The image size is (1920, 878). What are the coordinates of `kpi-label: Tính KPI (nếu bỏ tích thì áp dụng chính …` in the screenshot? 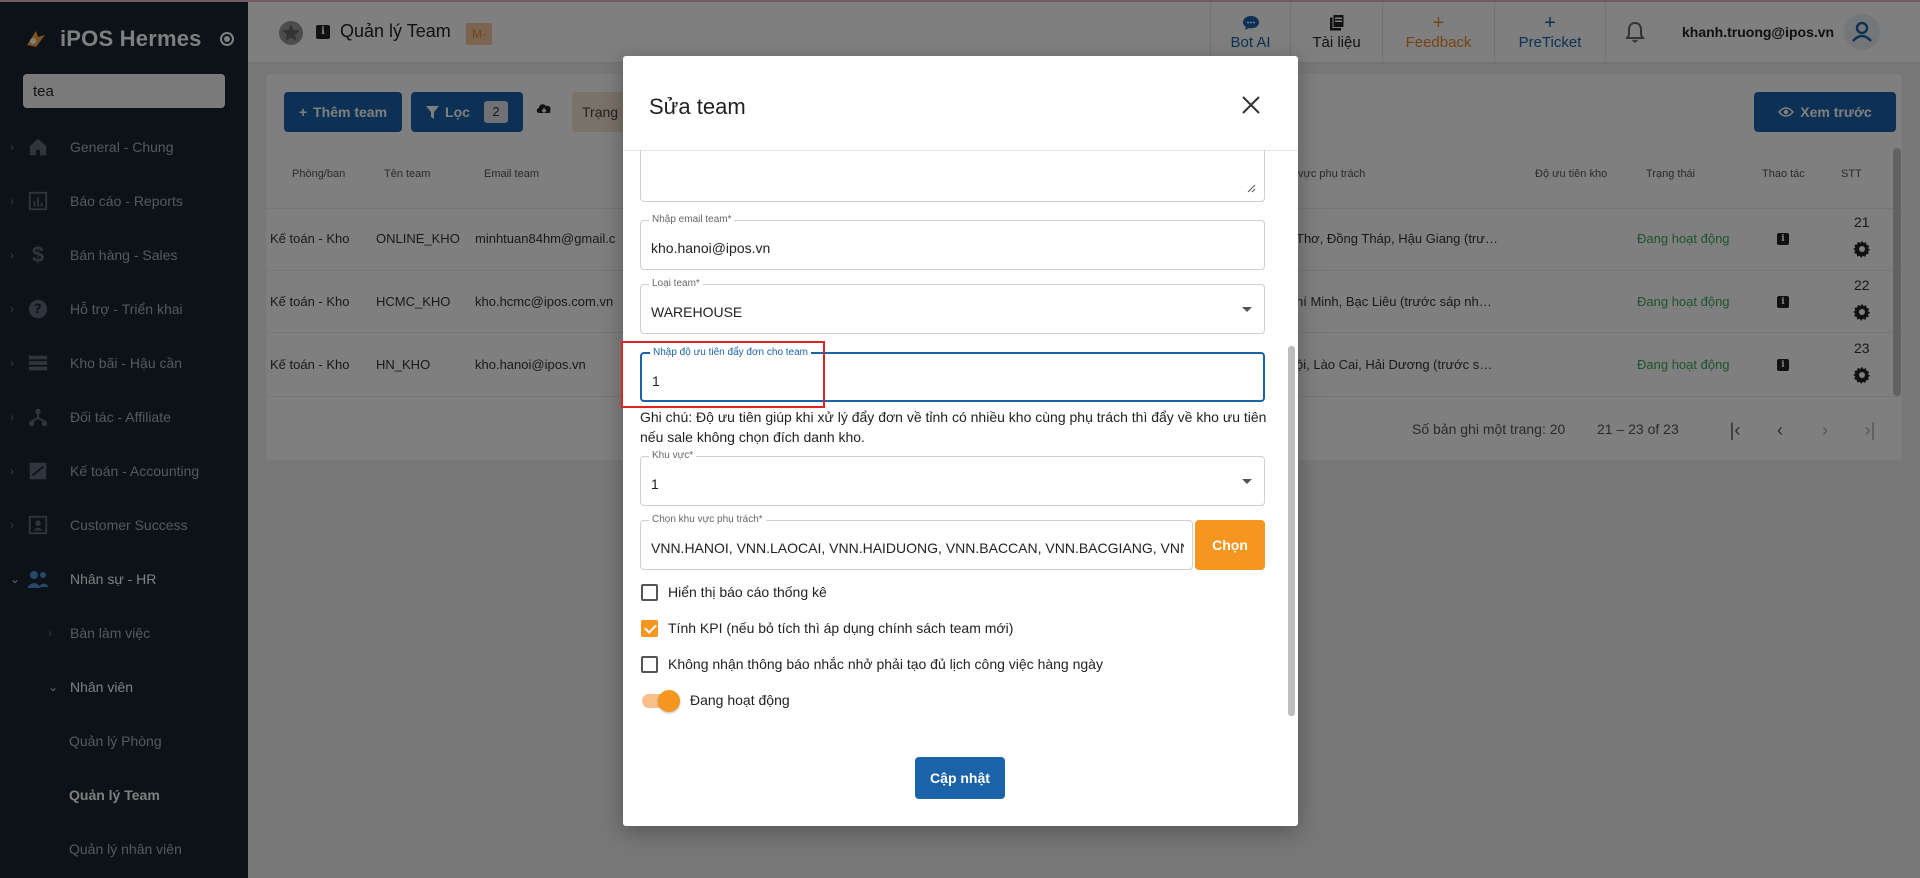 It's located at (841, 628).